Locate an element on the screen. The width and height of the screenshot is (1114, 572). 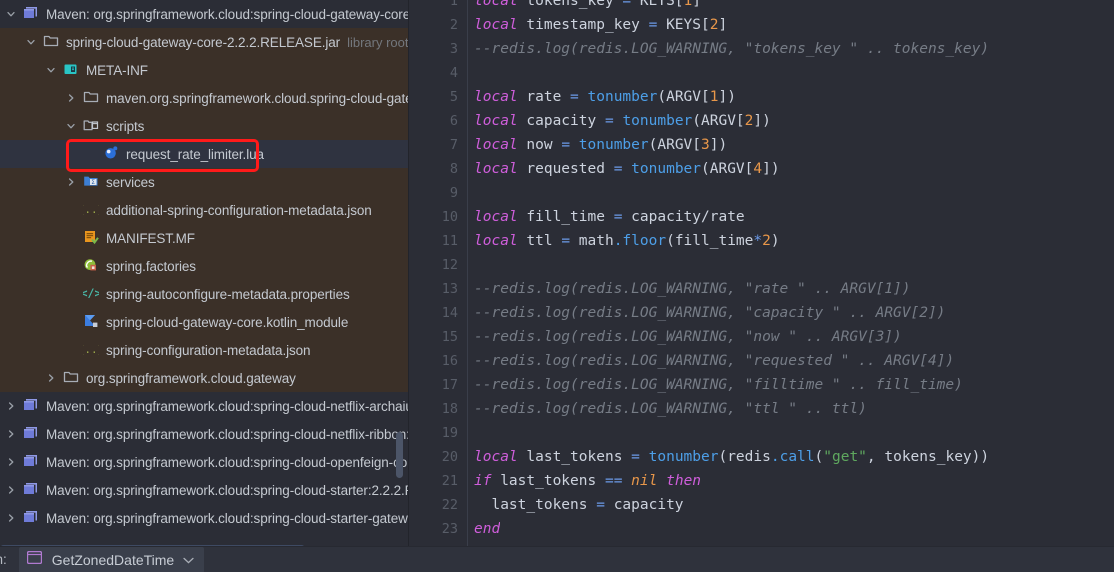
code-token: = is located at coordinates (570, 145).